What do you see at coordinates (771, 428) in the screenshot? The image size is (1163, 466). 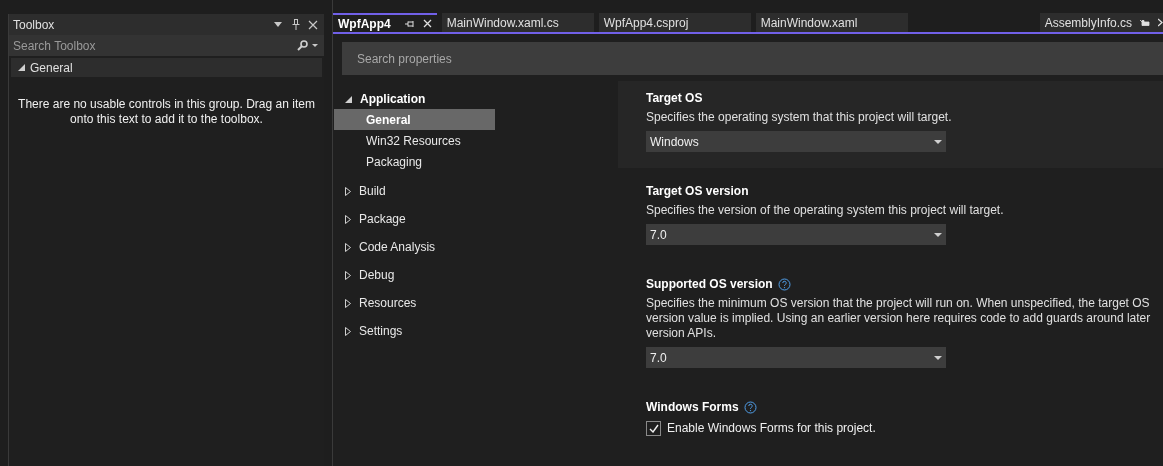 I see `checkbox-label: Enable Windows Forms for this project.` at bounding box center [771, 428].